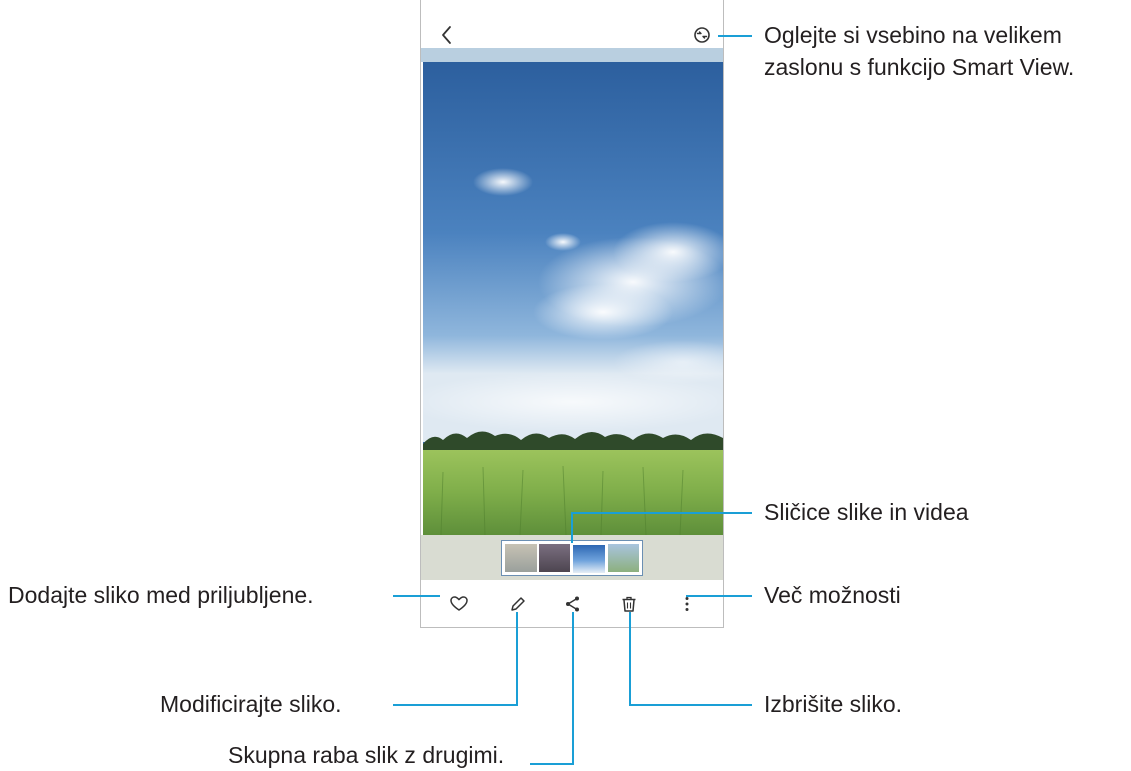 The height and width of the screenshot is (771, 1131). What do you see at coordinates (919, 67) in the screenshot?
I see `callout-smart-view-line2: zaslonu s funkcijo Smart View.` at bounding box center [919, 67].